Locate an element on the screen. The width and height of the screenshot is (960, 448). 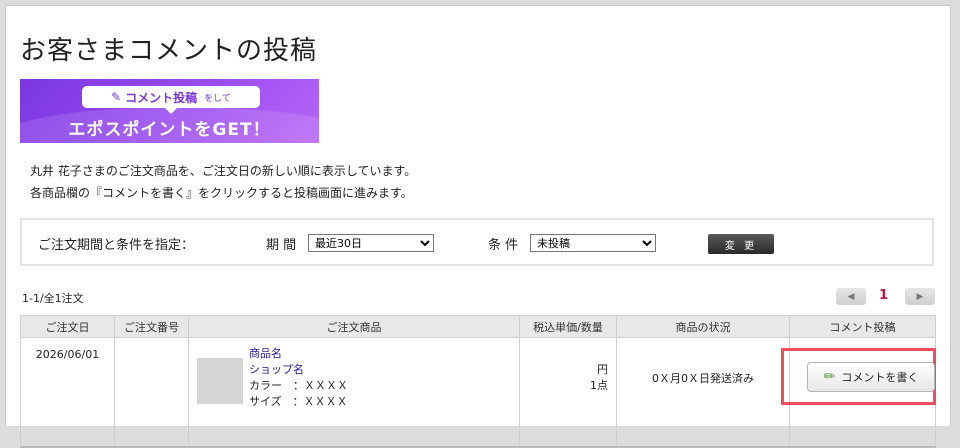
order-number-cell is located at coordinates (151, 392).